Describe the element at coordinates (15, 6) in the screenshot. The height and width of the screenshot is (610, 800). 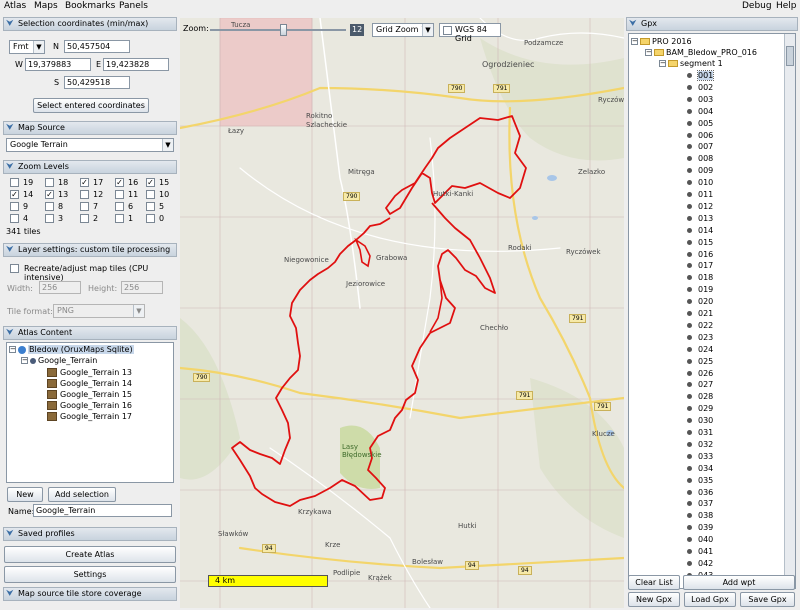
I see `menu-atlas: Atlas` at that location.